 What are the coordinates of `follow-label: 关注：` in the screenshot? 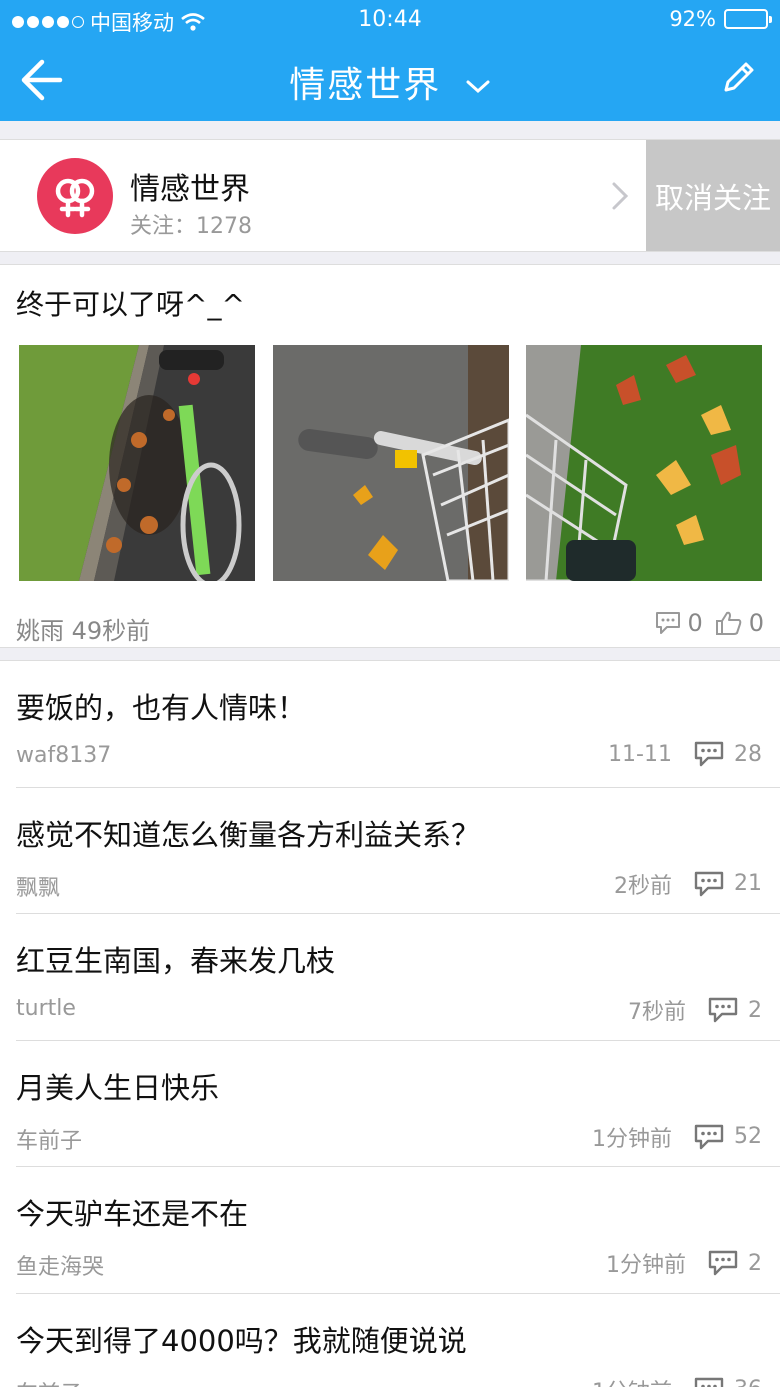 It's located at (163, 226).